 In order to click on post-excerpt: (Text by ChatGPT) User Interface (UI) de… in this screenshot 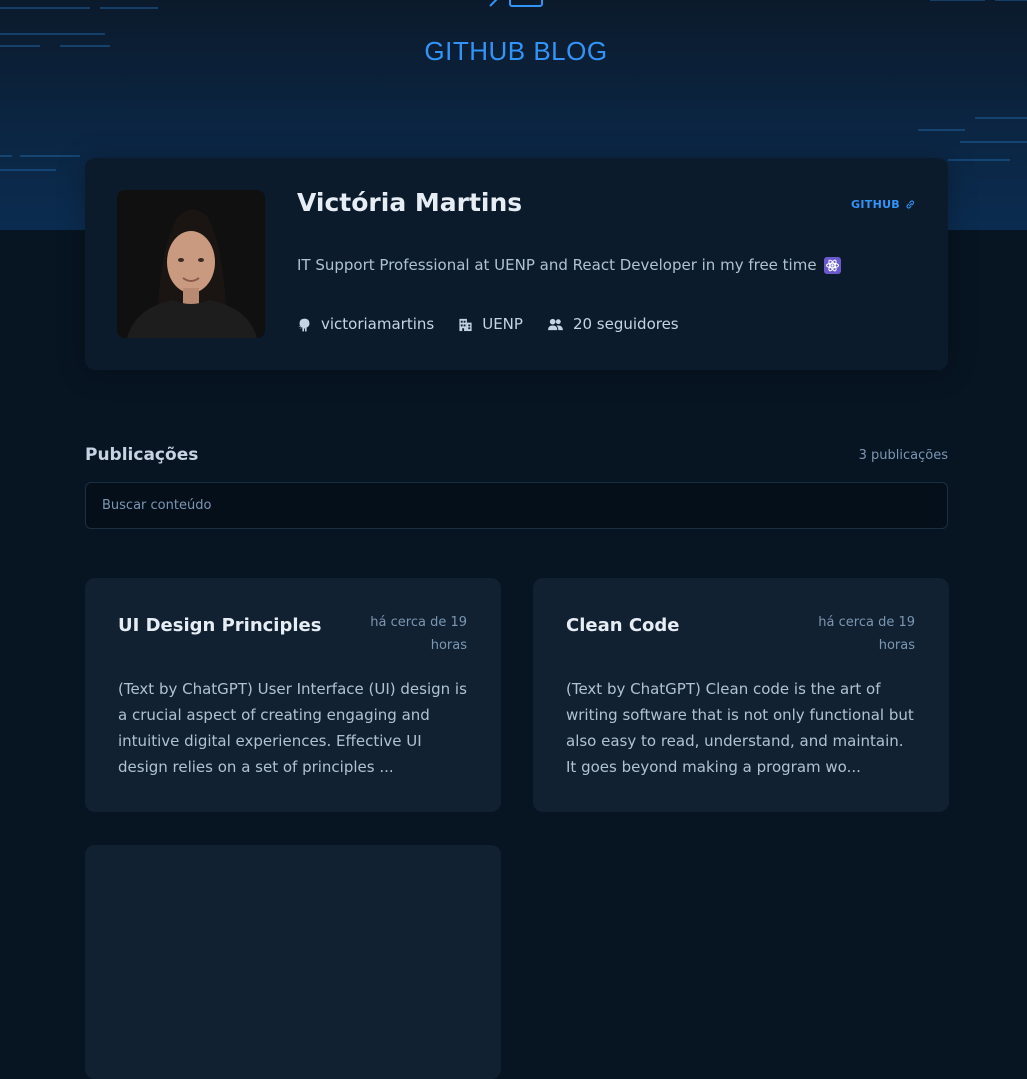, I will do `click(292, 728)`.